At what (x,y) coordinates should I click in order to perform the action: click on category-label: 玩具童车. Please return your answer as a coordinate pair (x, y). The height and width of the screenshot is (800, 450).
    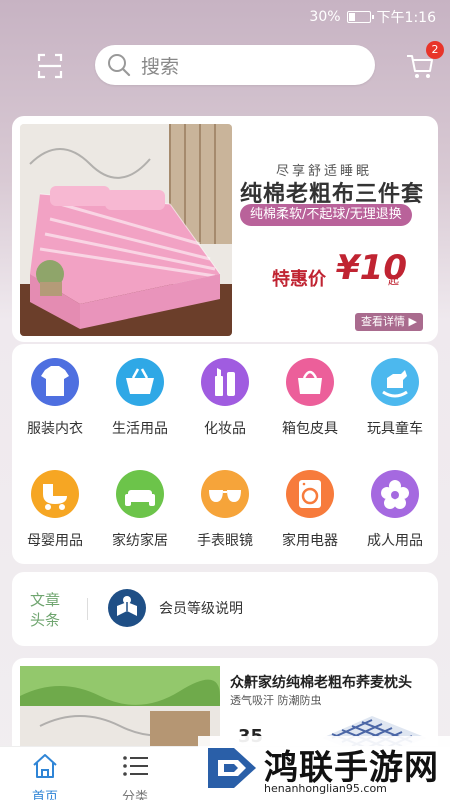
    Looking at the image, I should click on (395, 429).